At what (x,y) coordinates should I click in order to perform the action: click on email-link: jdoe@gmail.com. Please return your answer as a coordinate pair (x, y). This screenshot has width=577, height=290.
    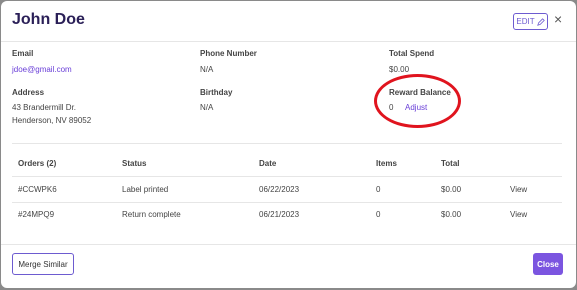
    Looking at the image, I should click on (42, 69).